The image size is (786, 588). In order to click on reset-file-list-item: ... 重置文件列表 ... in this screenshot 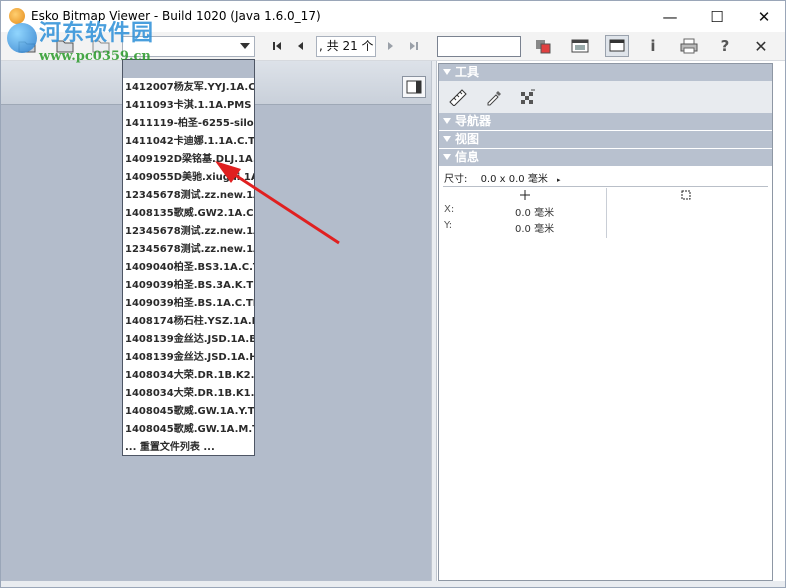, I will do `click(189, 447)`.